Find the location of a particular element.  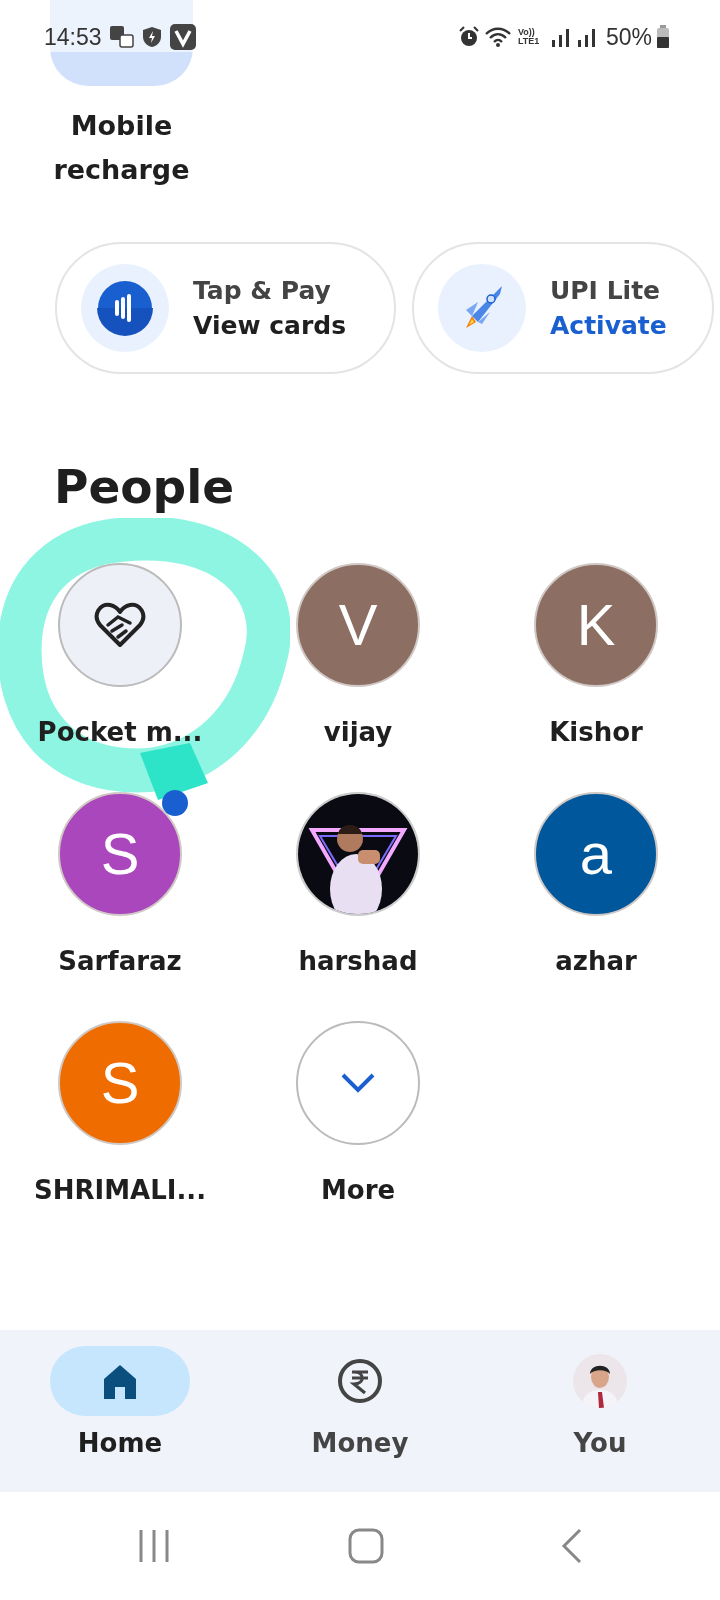

contact-avatar: K is located at coordinates (596, 624).